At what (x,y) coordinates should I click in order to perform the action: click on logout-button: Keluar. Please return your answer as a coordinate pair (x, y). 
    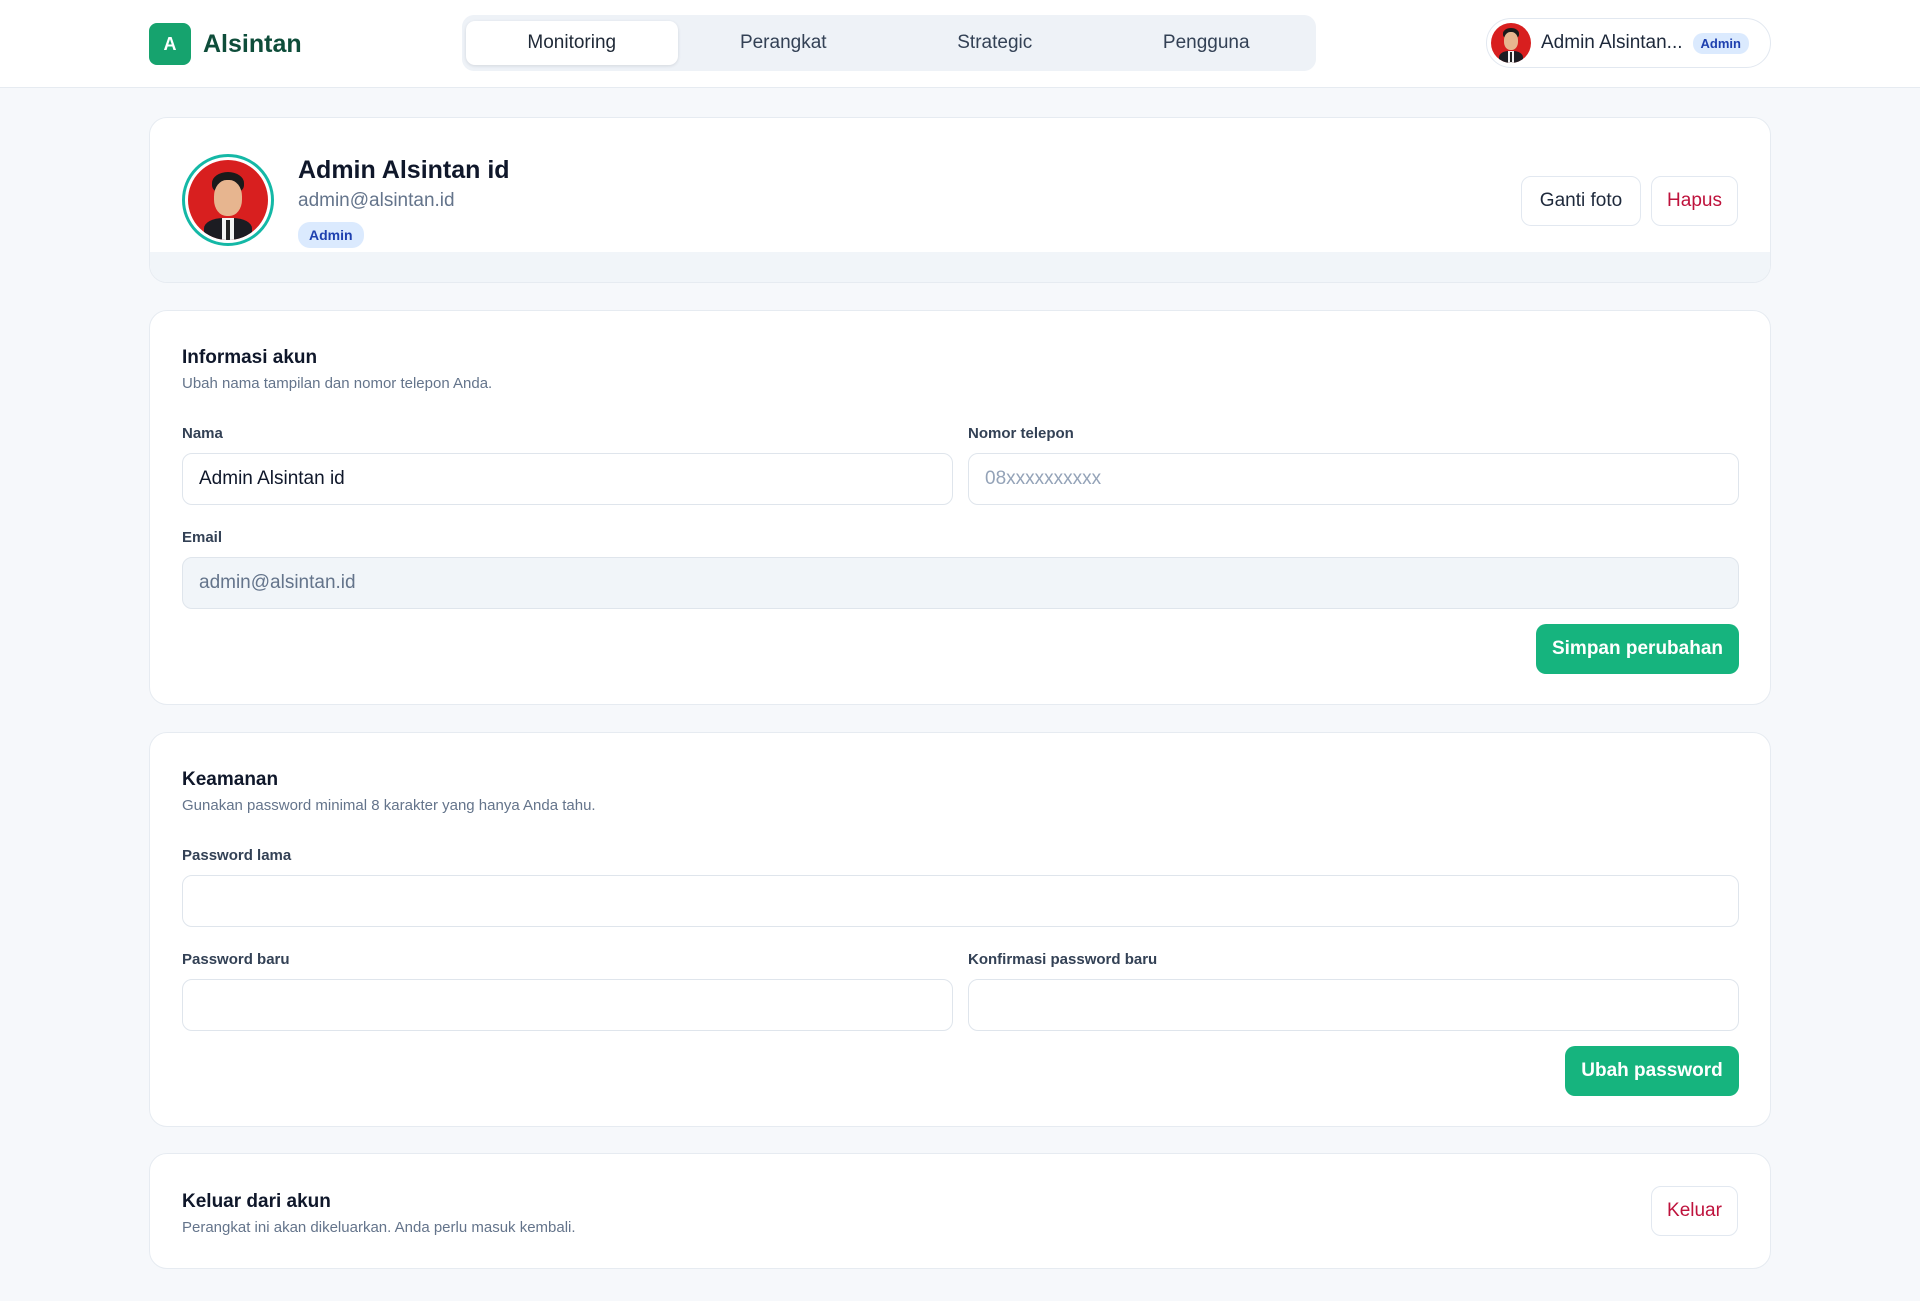
    Looking at the image, I should click on (1694, 1211).